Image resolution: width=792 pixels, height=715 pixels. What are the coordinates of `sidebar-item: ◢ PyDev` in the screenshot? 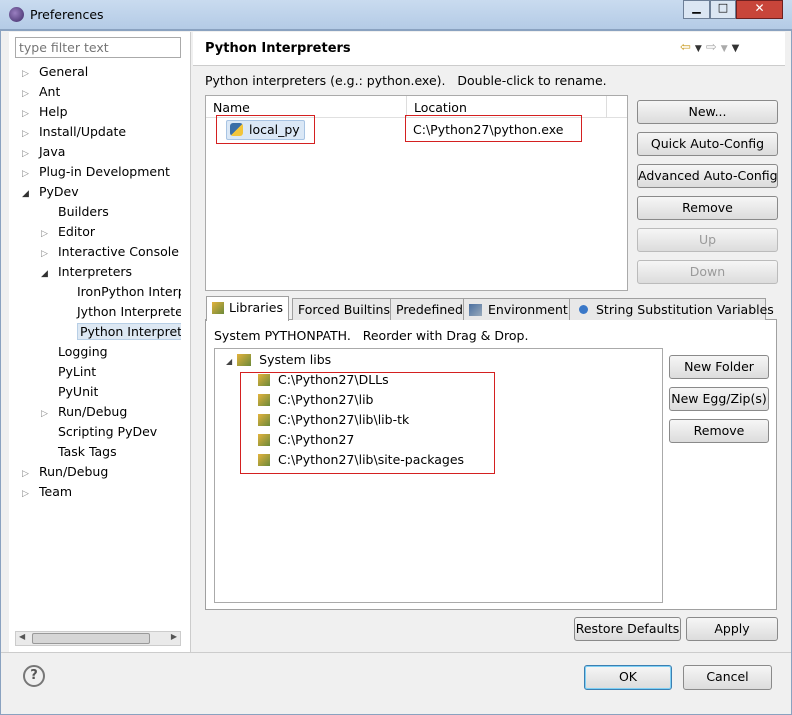 It's located at (50, 192).